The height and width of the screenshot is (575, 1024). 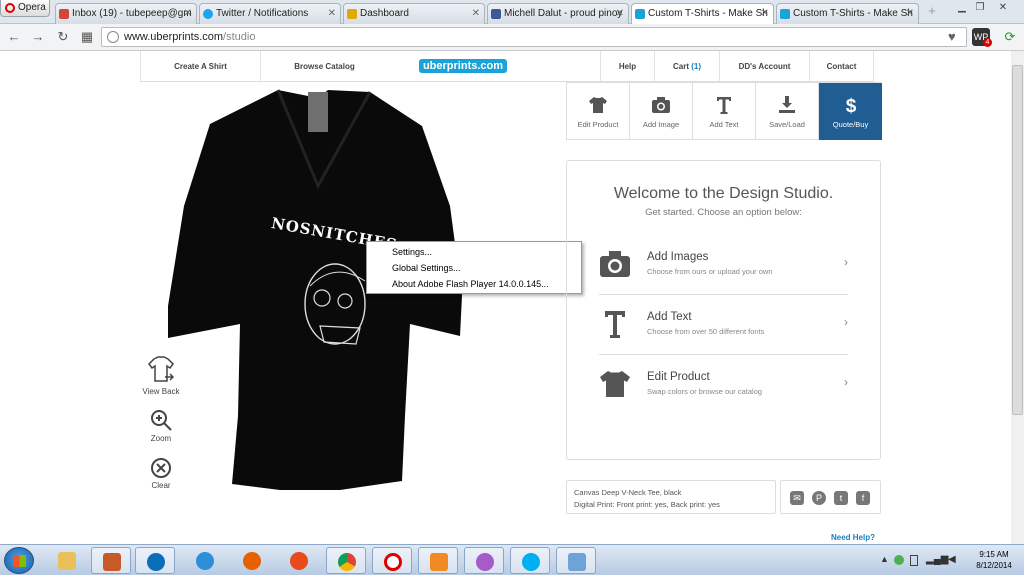 I want to click on volume-icon: ◀, so click(x=952, y=559).